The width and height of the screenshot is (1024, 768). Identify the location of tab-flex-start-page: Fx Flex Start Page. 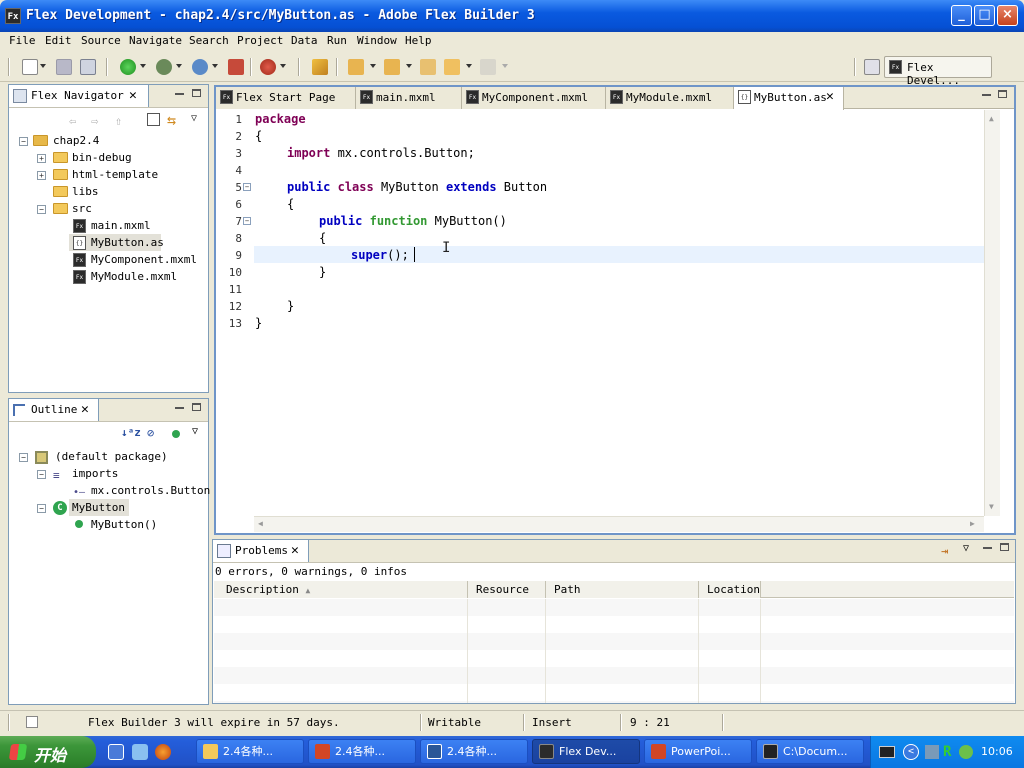
(286, 98).